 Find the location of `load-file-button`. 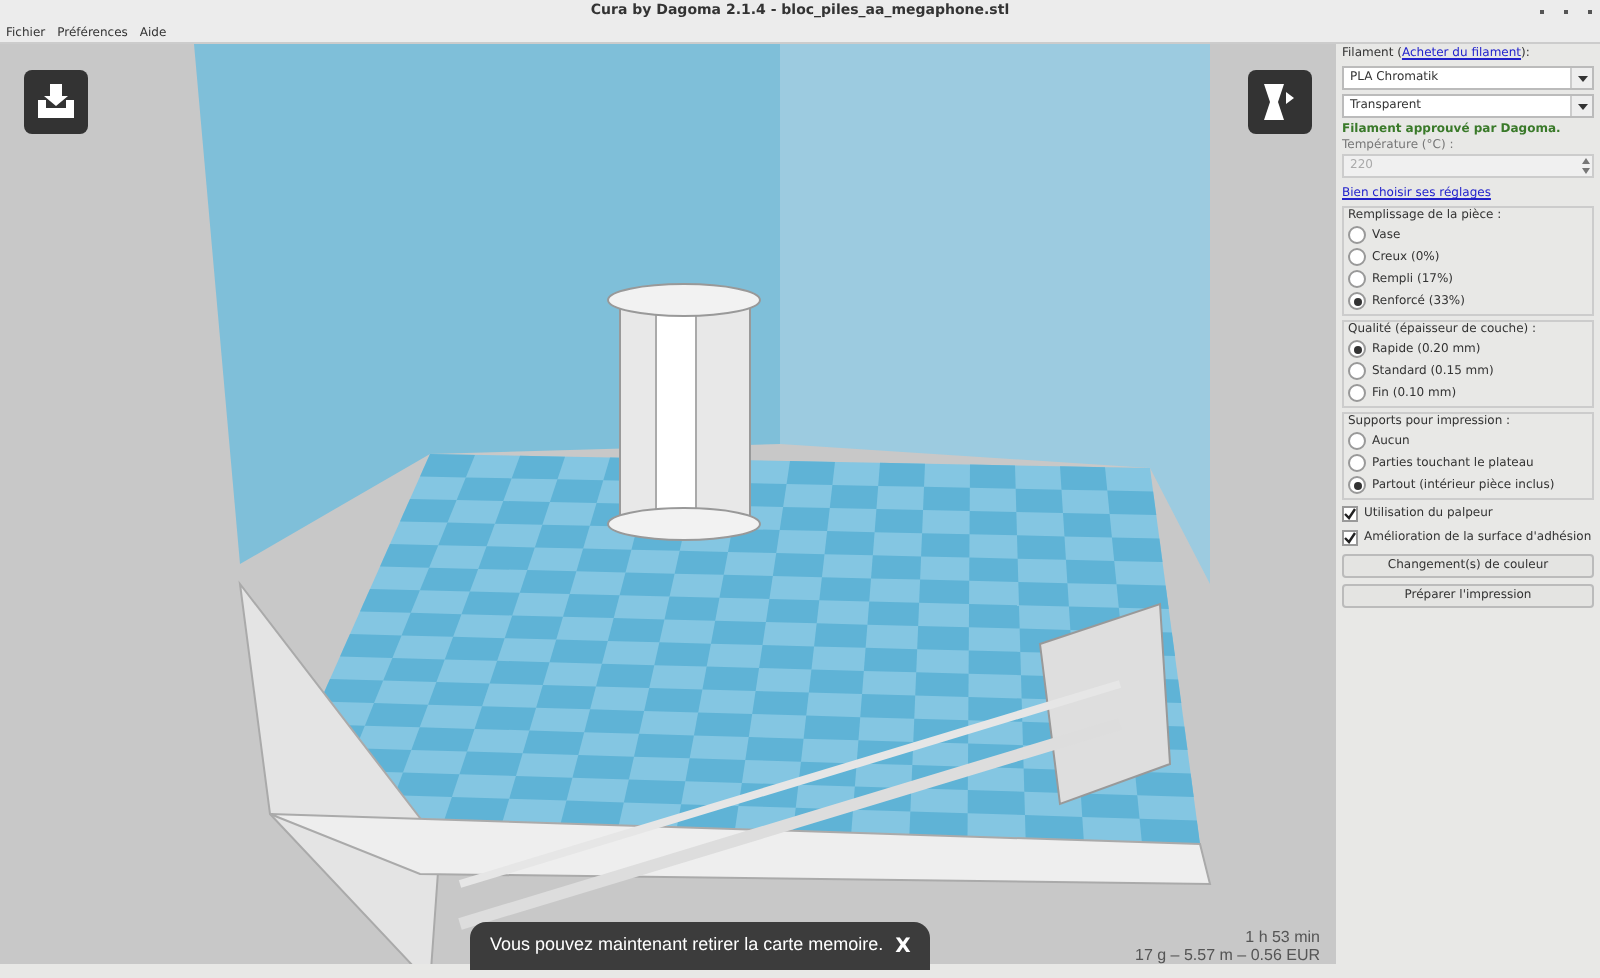

load-file-button is located at coordinates (56, 102).